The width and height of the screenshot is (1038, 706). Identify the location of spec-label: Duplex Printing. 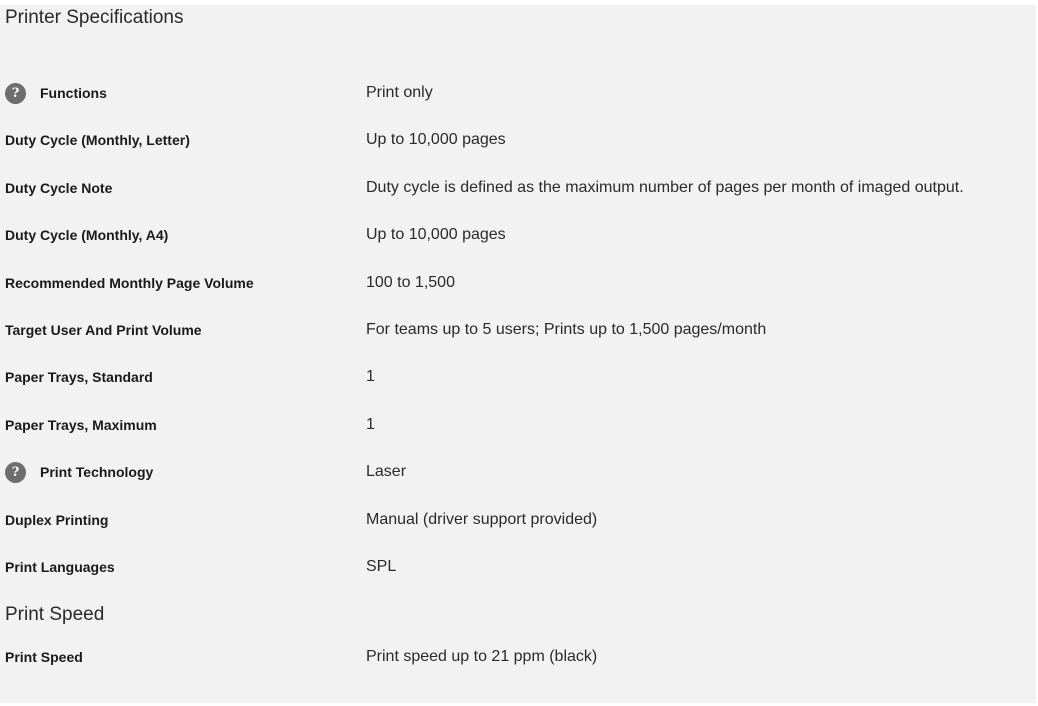
(57, 519).